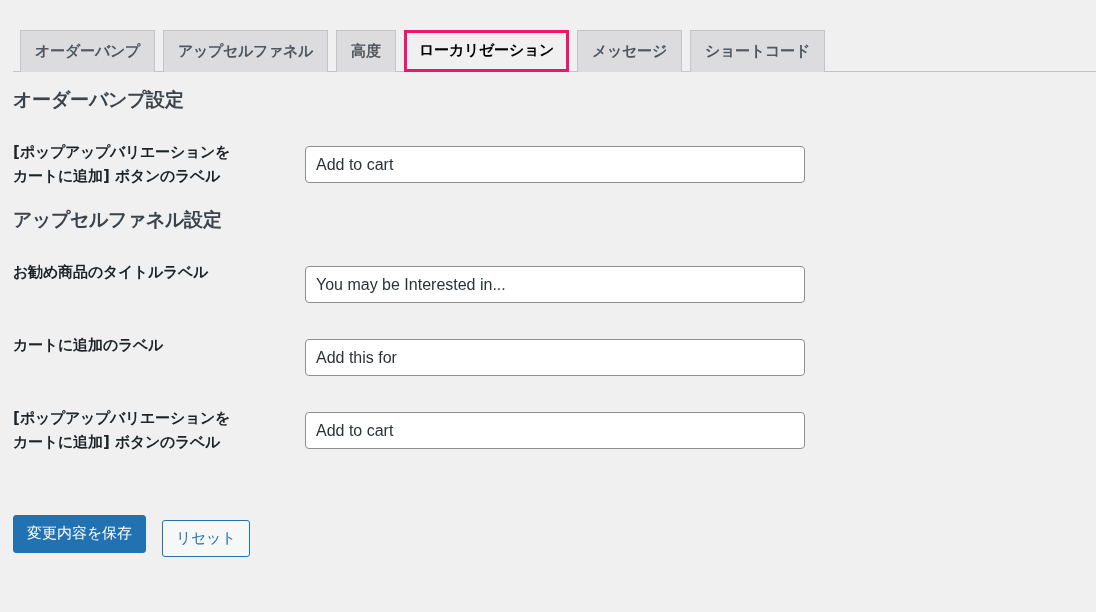  I want to click on tab: 高度, so click(366, 51).